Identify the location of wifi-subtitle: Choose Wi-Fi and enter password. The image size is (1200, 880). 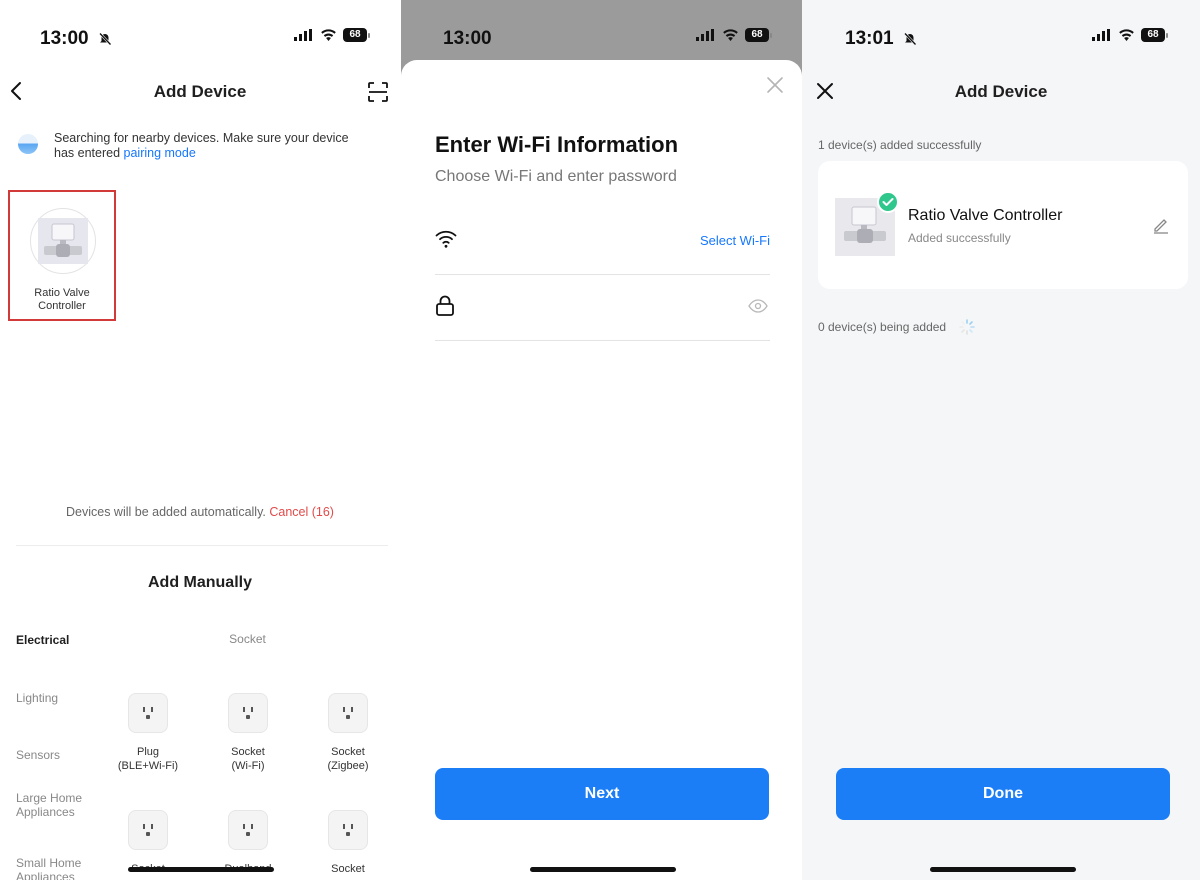
(556, 176).